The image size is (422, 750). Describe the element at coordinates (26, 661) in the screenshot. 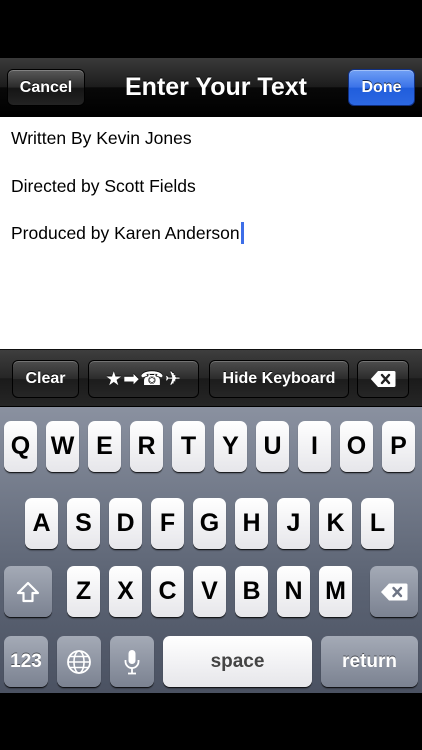

I see `numbers-key: 123` at that location.